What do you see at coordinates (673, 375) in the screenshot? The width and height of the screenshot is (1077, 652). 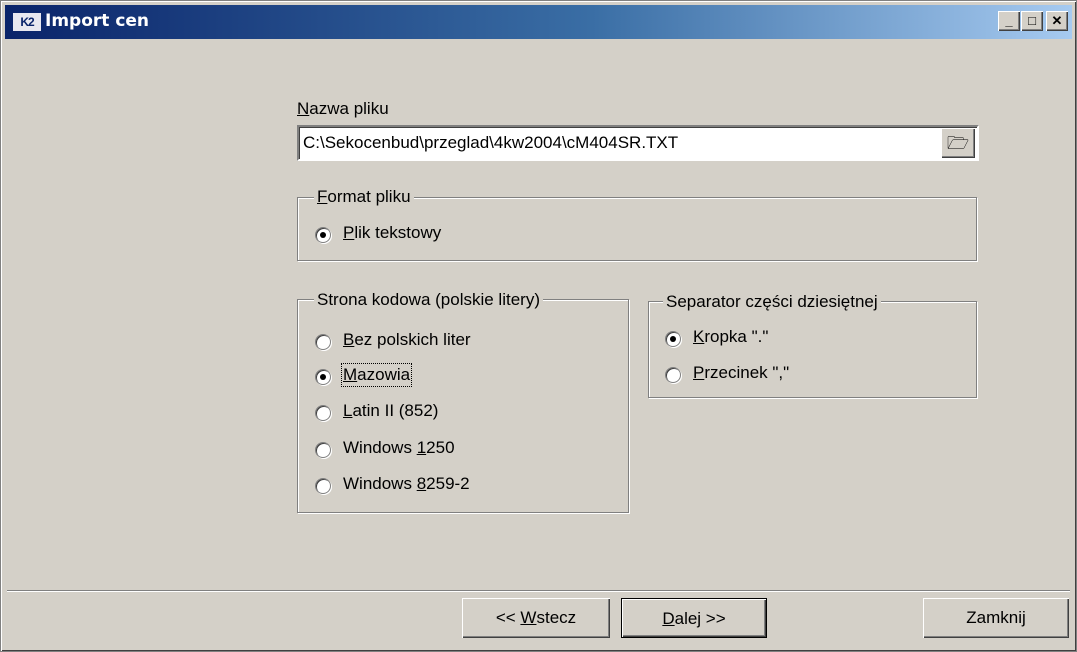 I see `radio-comma` at bounding box center [673, 375].